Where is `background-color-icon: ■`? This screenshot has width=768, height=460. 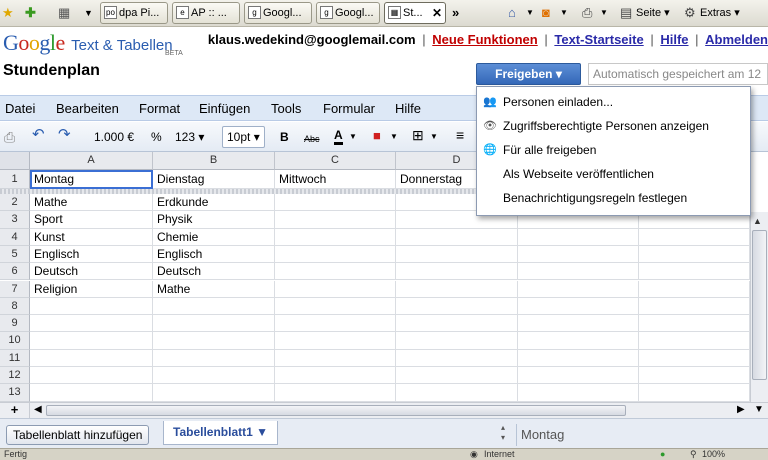
background-color-icon: ■ is located at coordinates (377, 136).